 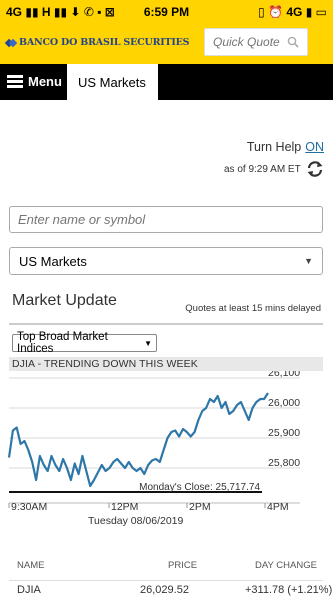 I want to click on col-change-header: DAY CHANGE, so click(x=286, y=565).